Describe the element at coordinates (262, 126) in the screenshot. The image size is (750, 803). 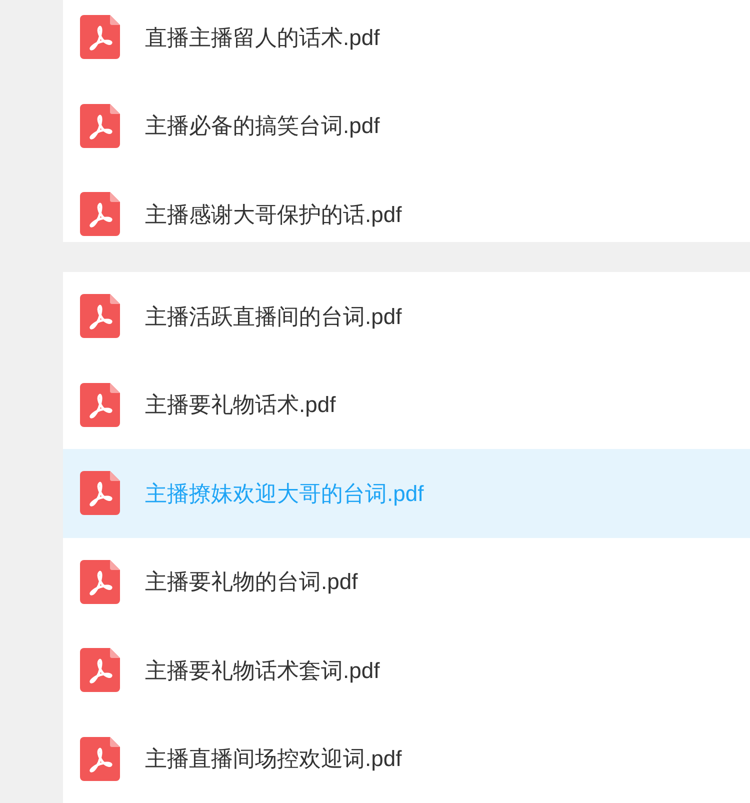
I see `file-name: 主播必备的搞笑台词.pdf` at that location.